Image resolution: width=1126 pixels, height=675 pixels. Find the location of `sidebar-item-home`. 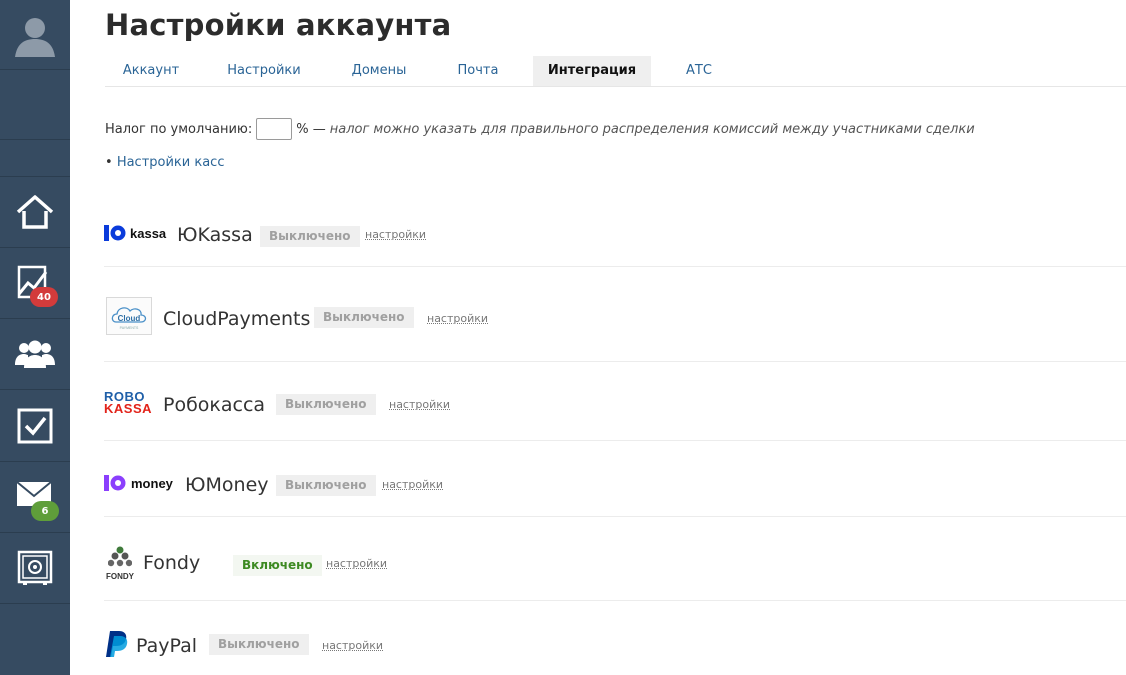

sidebar-item-home is located at coordinates (35, 212).